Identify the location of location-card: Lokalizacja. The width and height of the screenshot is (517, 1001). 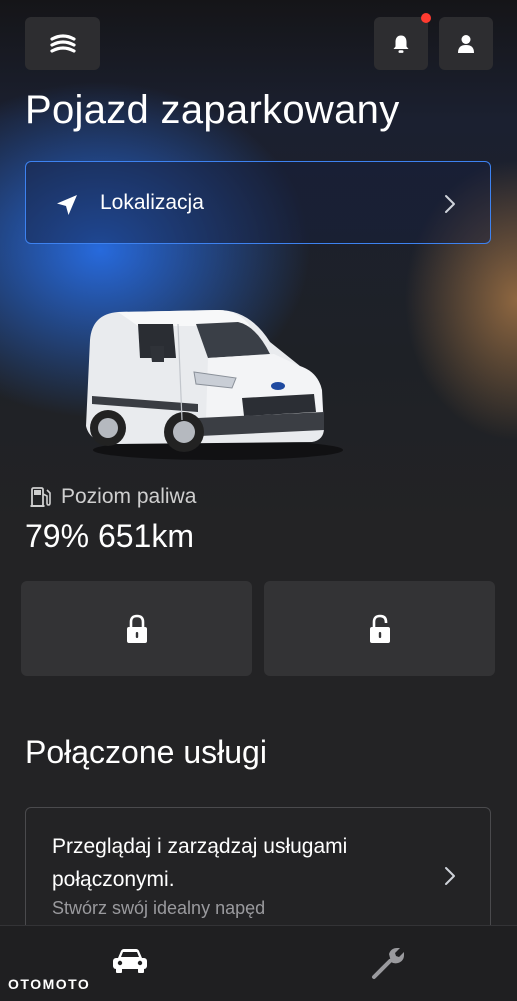
(258, 202).